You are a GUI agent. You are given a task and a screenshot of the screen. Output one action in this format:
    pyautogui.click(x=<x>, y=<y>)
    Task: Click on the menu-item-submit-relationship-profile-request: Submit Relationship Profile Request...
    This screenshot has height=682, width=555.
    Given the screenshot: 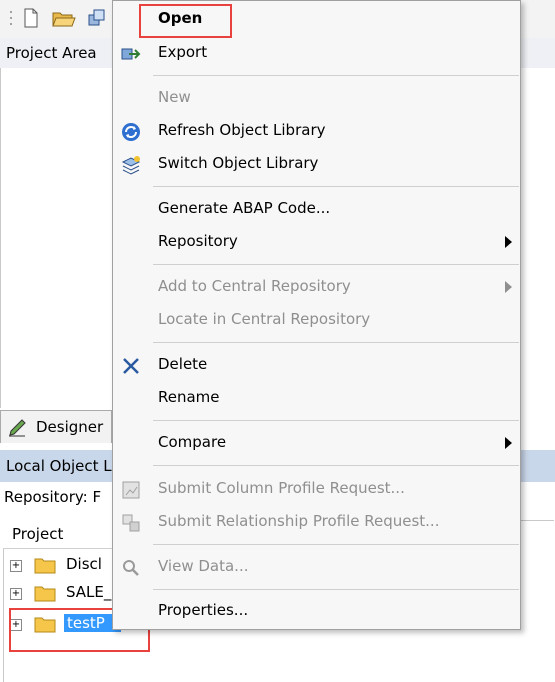 What is the action you would take?
    pyautogui.click(x=316, y=522)
    